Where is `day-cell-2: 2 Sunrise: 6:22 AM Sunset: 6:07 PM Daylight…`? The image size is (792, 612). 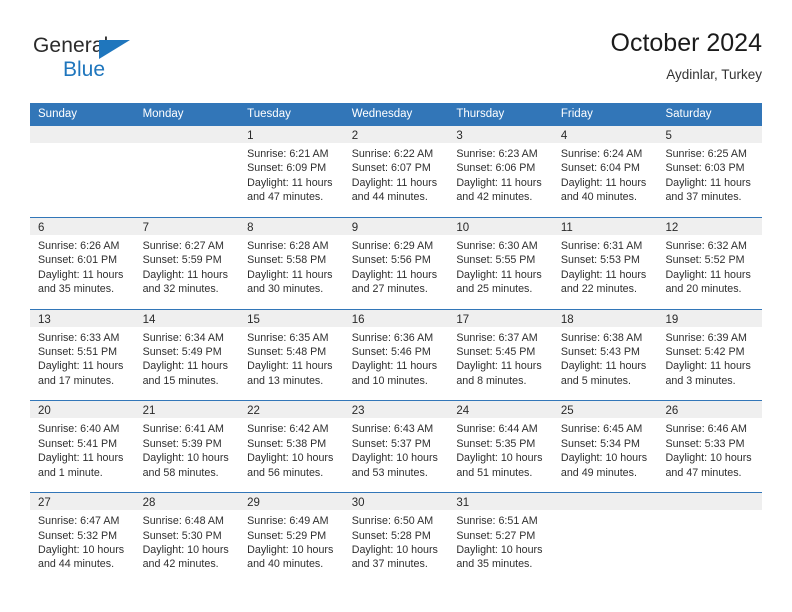 day-cell-2: 2 Sunrise: 6:22 AM Sunset: 6:07 PM Daylight… is located at coordinates (396, 171).